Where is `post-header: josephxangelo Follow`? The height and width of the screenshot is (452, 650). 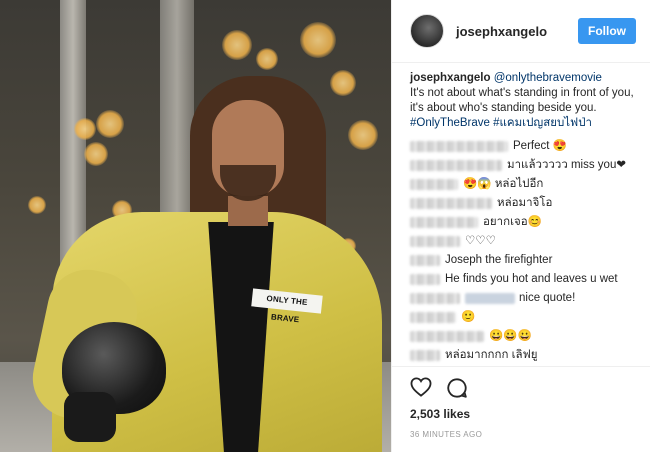 post-header: josephxangelo Follow is located at coordinates (521, 31).